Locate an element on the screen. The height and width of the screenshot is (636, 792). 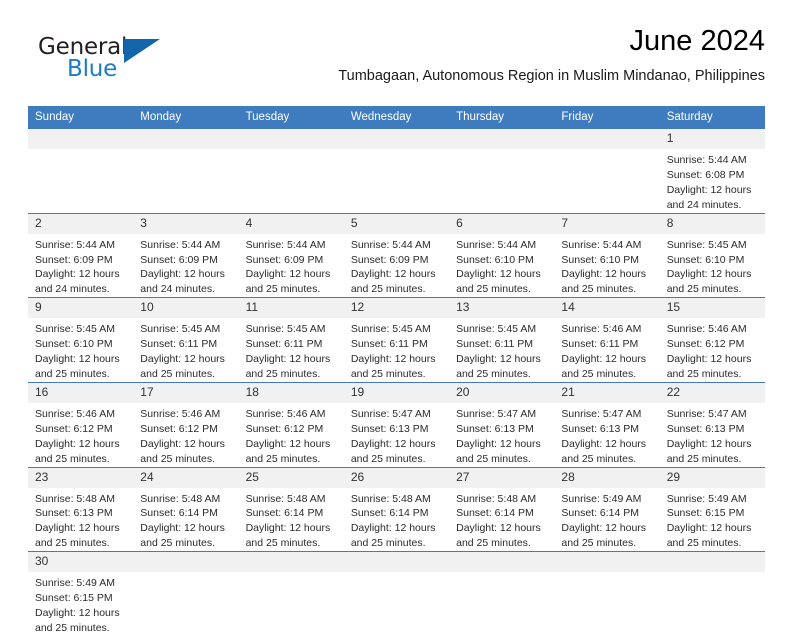
weekday-header-wednesday: Wednesday is located at coordinates (396, 117).